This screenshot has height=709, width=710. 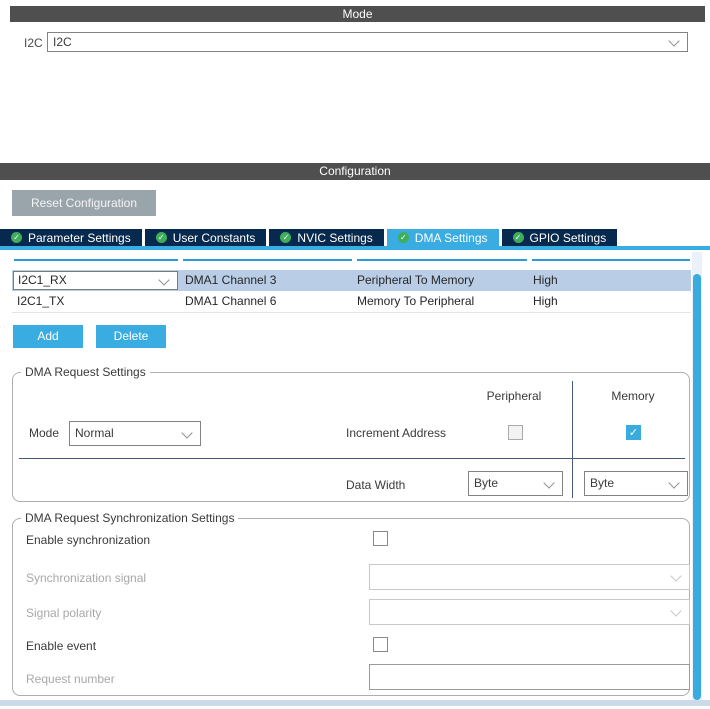 What do you see at coordinates (44, 433) in the screenshot?
I see `mode-label: Mode` at bounding box center [44, 433].